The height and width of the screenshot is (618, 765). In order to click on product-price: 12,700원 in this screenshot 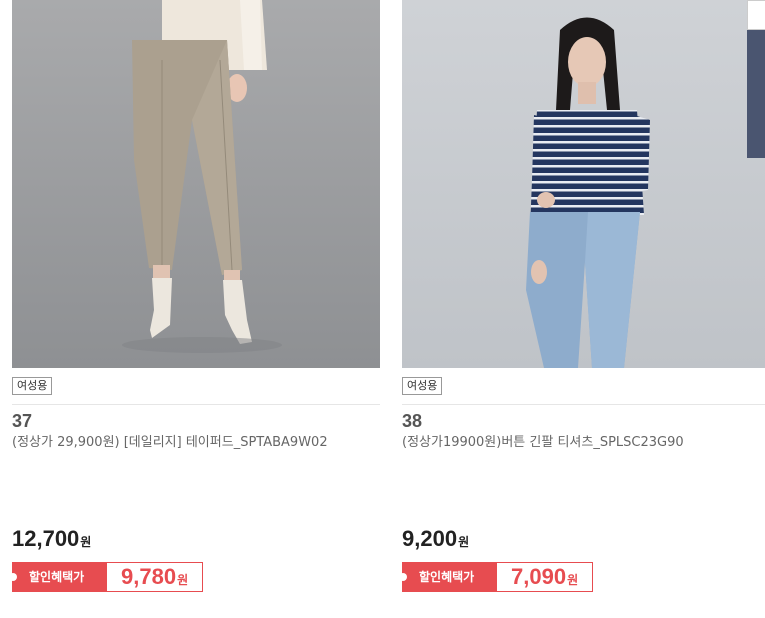, I will do `click(51, 539)`.